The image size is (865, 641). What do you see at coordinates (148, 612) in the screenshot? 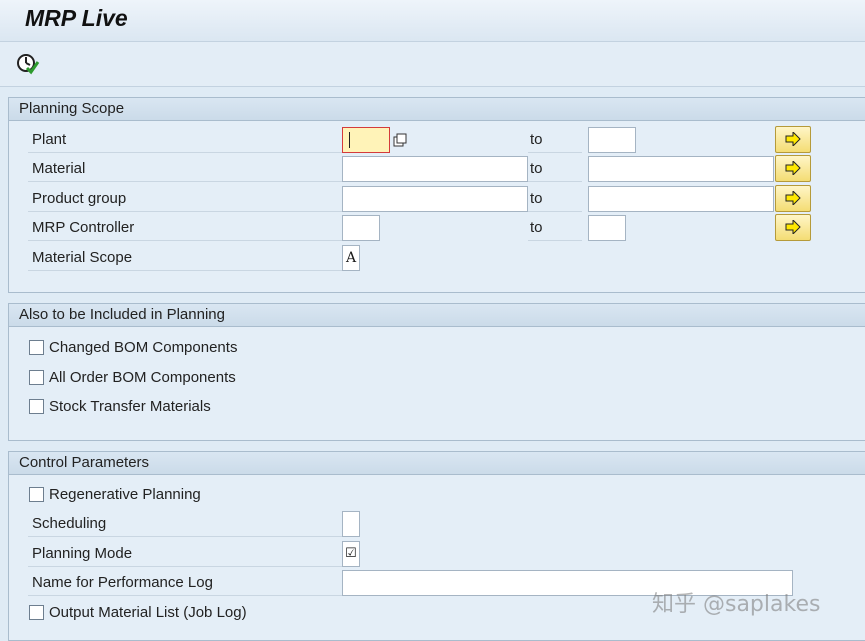
I see `output-material-list-label: Output Material List (Job Log)` at bounding box center [148, 612].